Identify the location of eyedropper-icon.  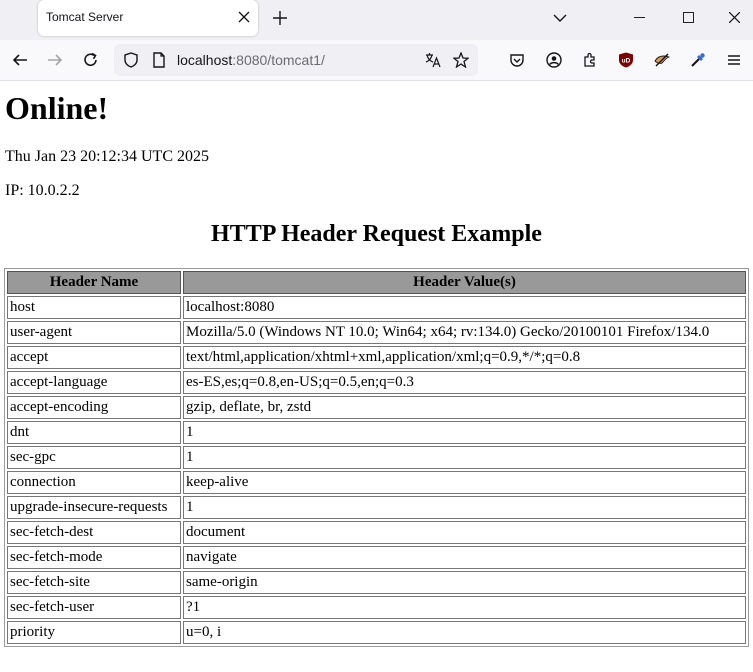
(698, 60).